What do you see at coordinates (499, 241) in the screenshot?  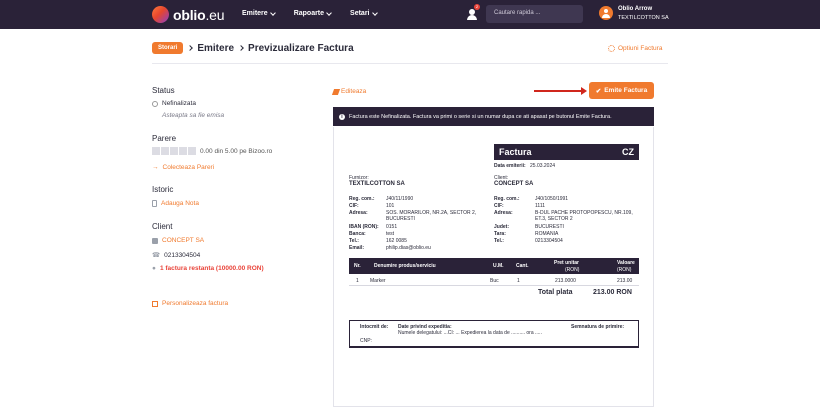 I see `client-field-label: Tel.:` at bounding box center [499, 241].